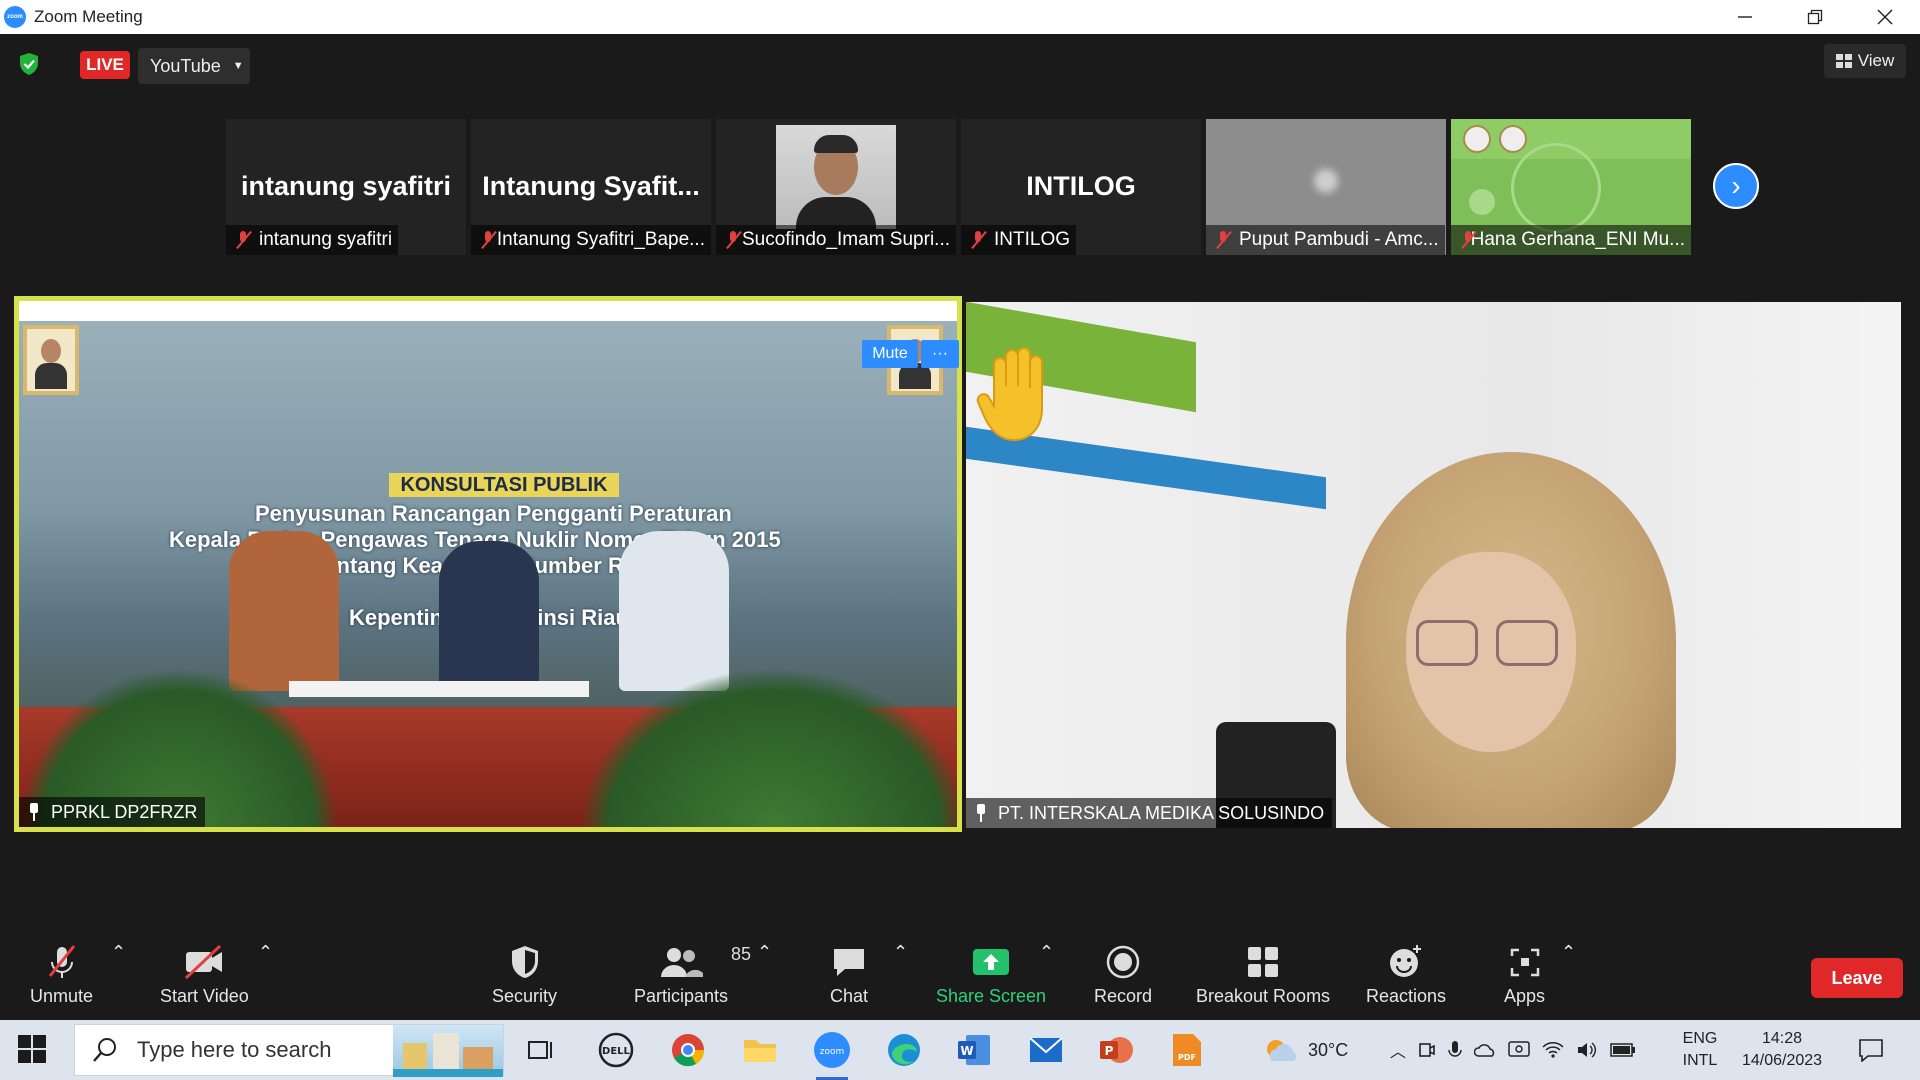 This screenshot has width=1920, height=1080. Describe the element at coordinates (764, 952) in the screenshot. I see `participants-options-caret: ⌃` at that location.